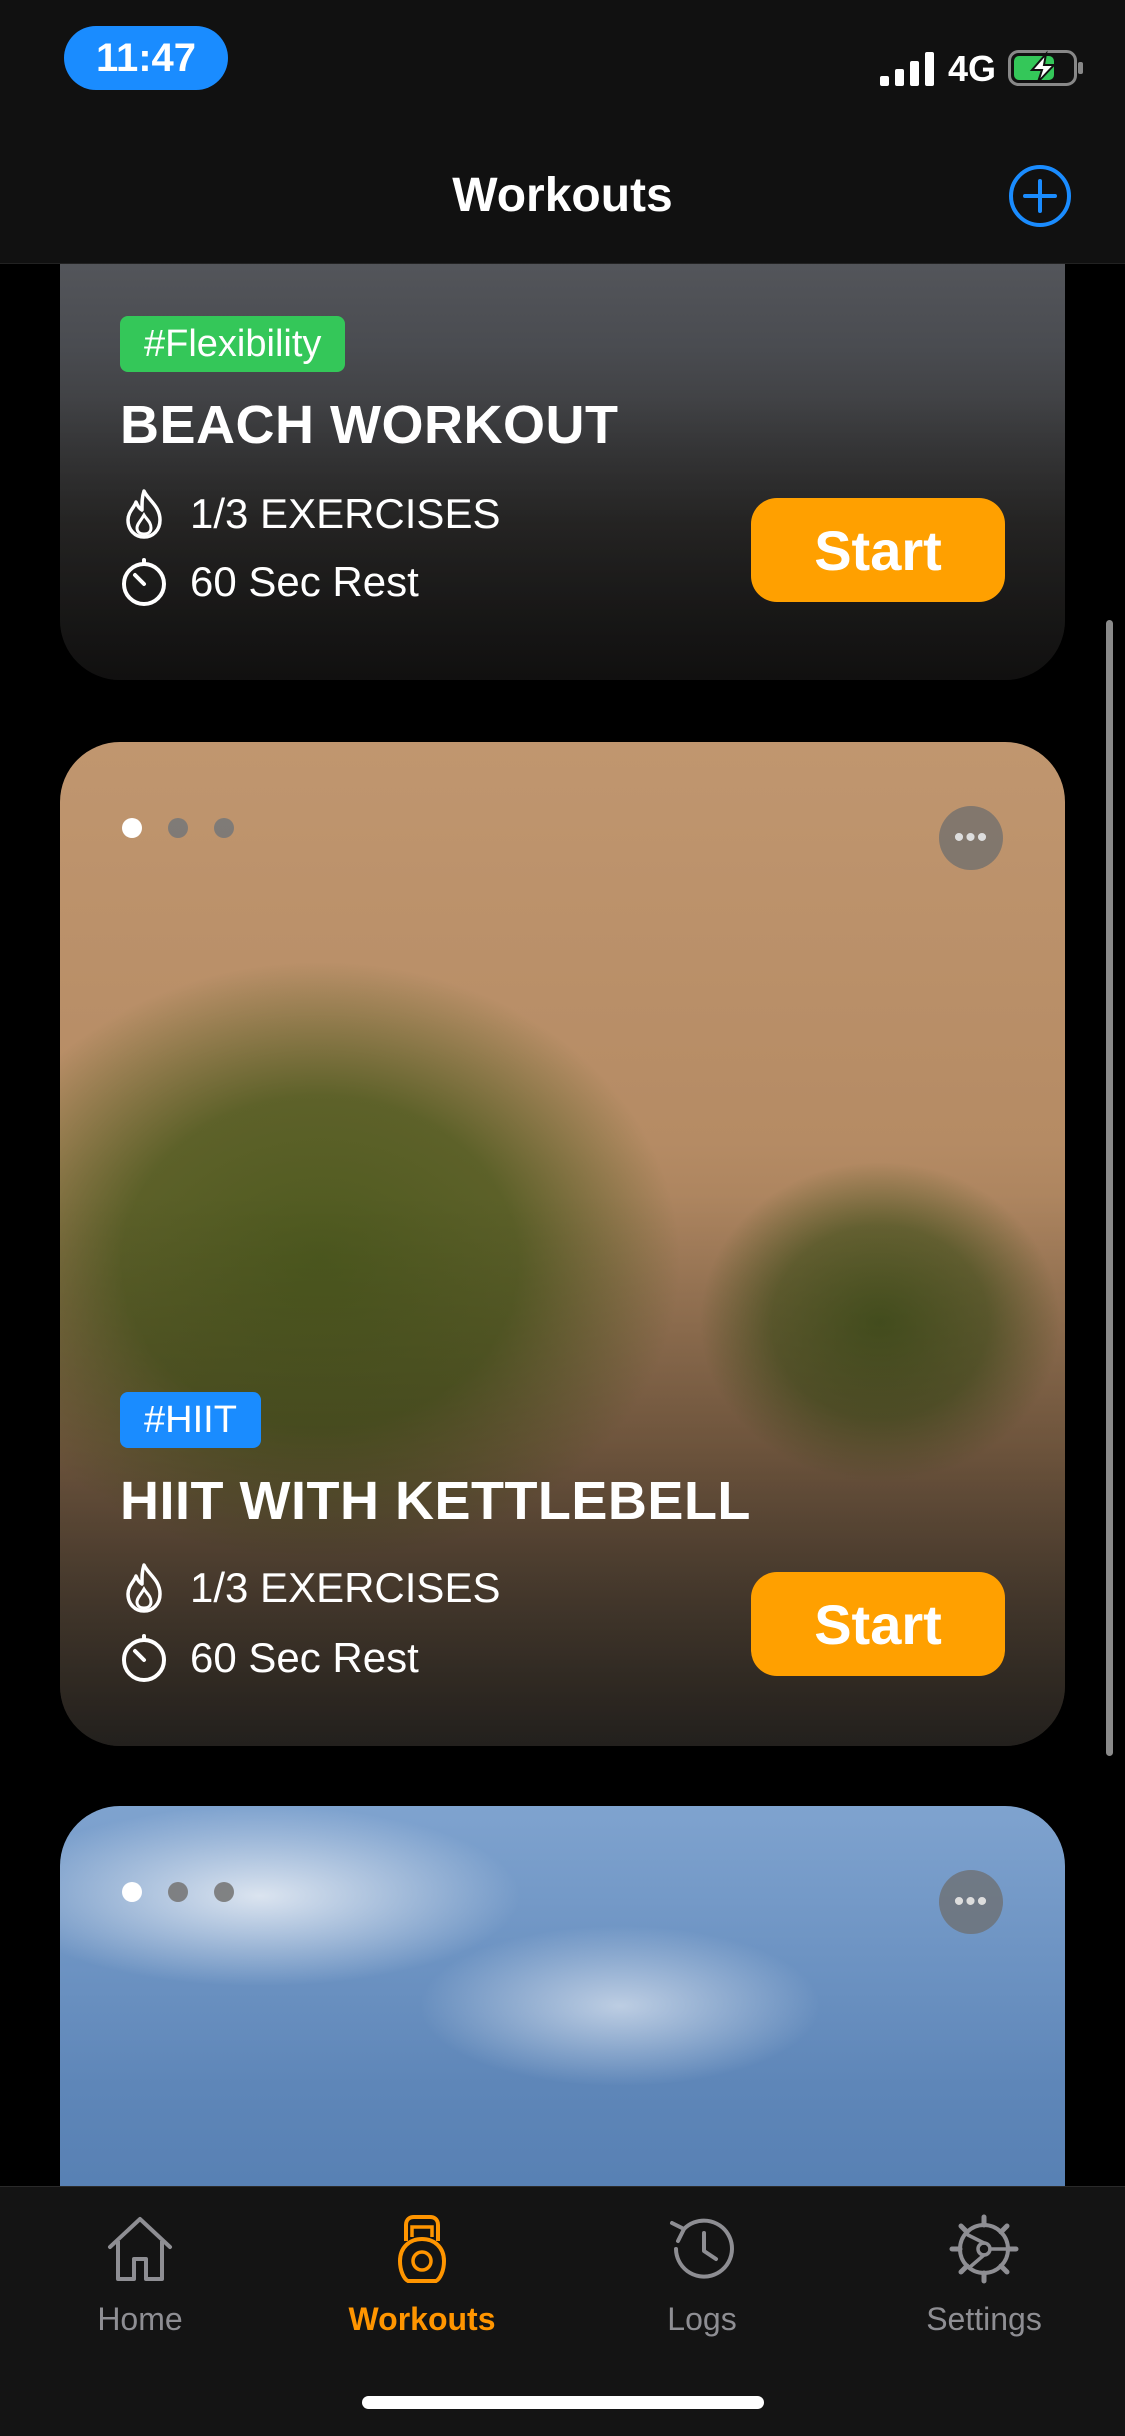 This screenshot has width=1125, height=2436. Describe the element at coordinates (190, 1420) in the screenshot. I see `workout-tag: #HIIT` at that location.